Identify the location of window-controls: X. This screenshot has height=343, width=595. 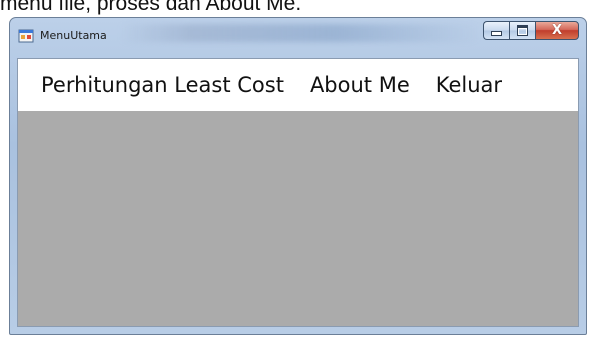
(531, 31).